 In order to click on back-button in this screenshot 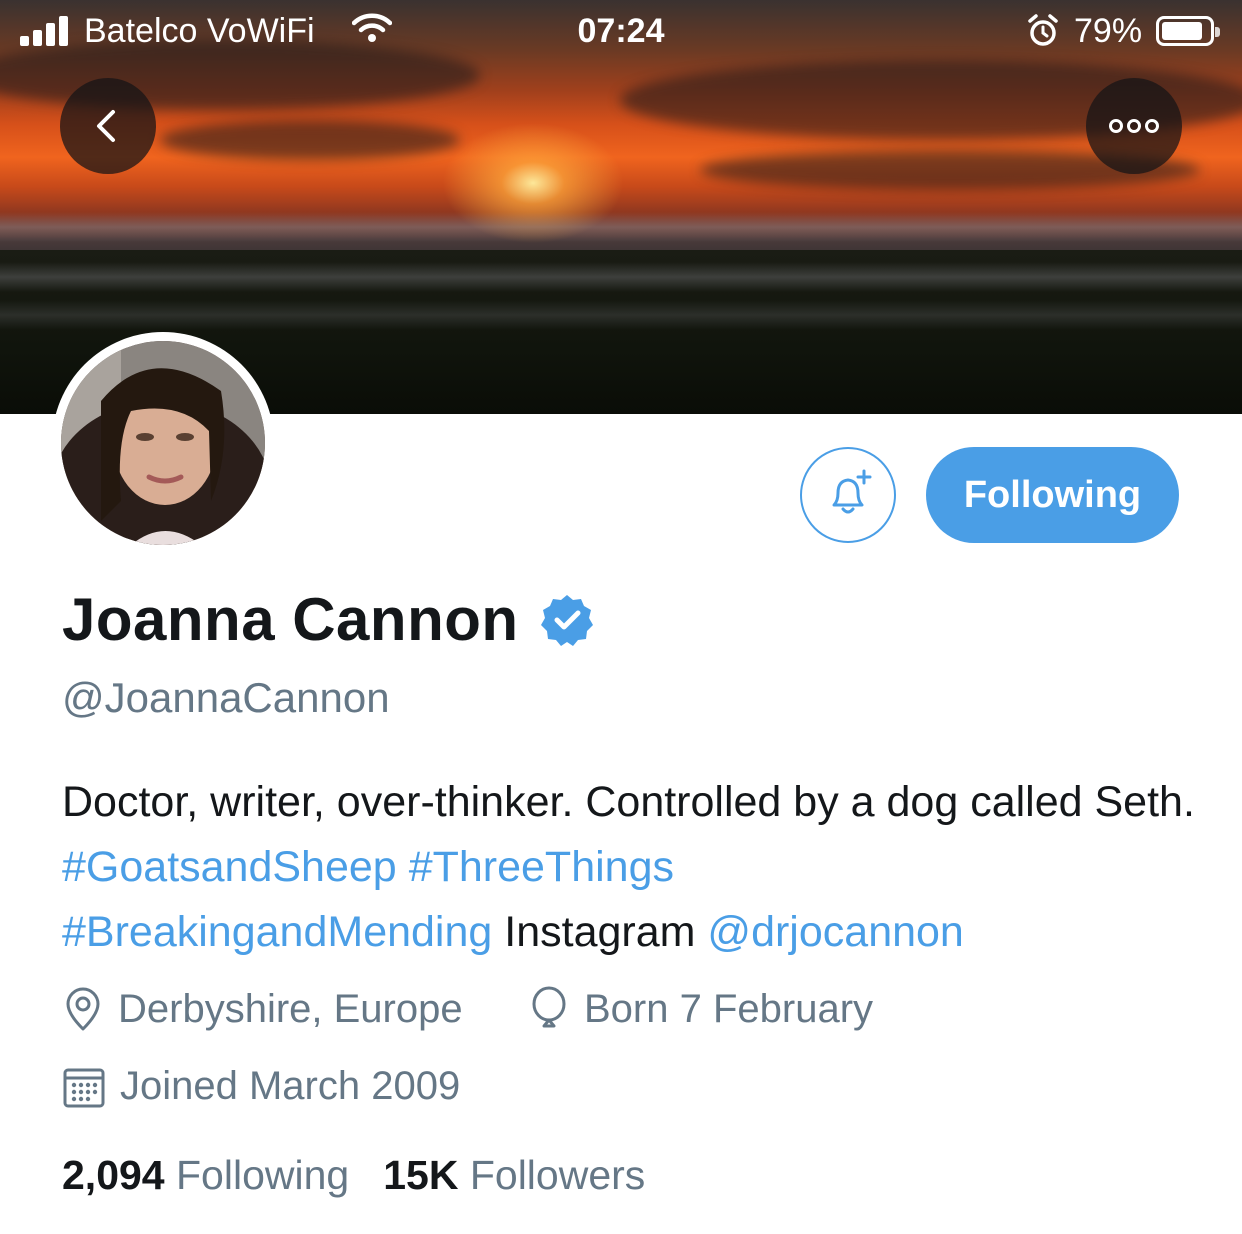, I will do `click(108, 126)`.